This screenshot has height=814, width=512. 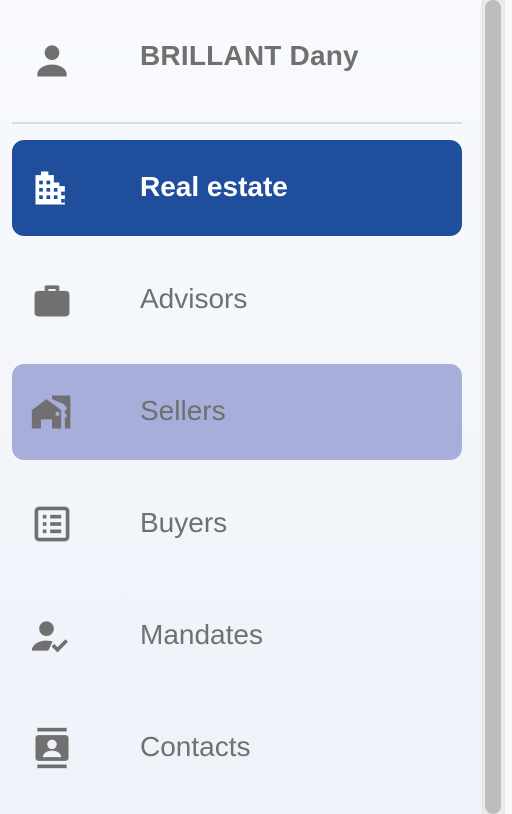 What do you see at coordinates (201, 634) in the screenshot?
I see `nav-label-mandates: Mandates` at bounding box center [201, 634].